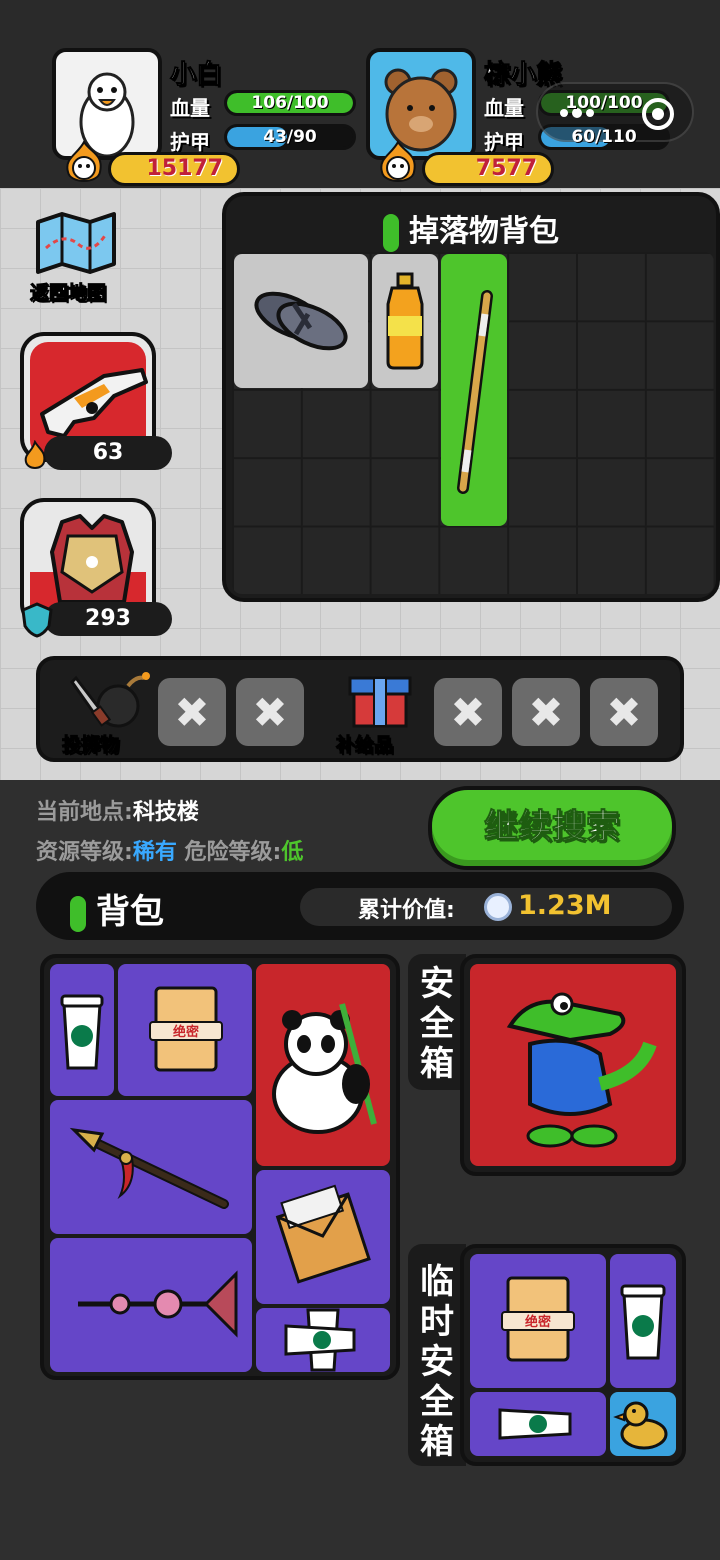 This screenshot has height=1560, width=720. I want to click on safe-box-panel, so click(573, 1065).